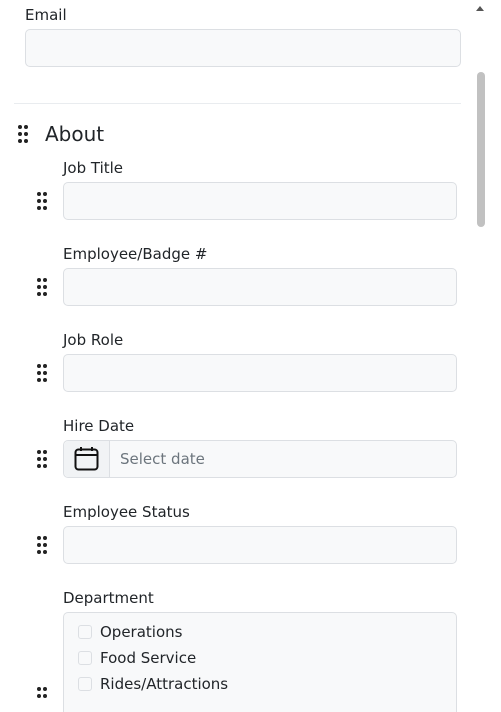 The image size is (501, 712). I want to click on job-title-drag-handle-icon, so click(42, 201).